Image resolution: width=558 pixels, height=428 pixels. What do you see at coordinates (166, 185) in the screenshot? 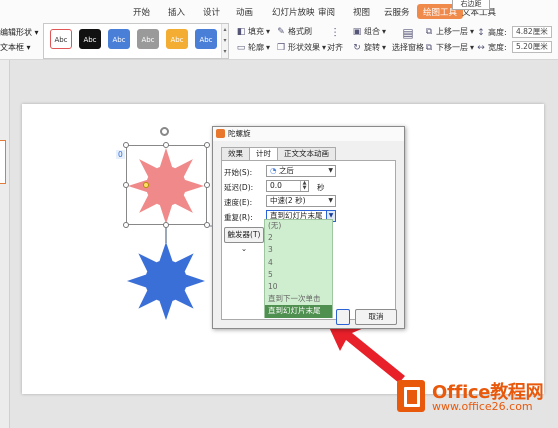
I see `selection-box` at bounding box center [166, 185].